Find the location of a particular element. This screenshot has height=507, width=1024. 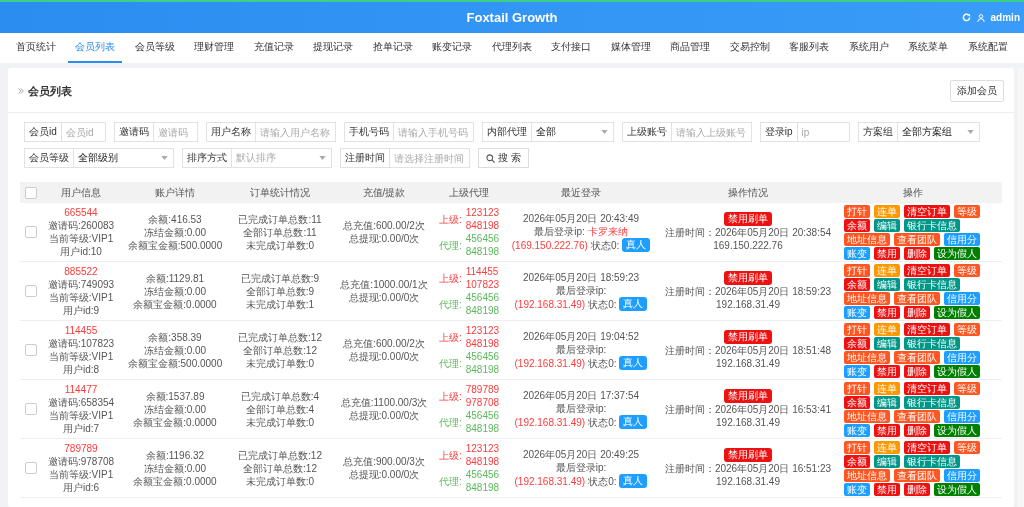

add-member-button: 添加会员 is located at coordinates (977, 91).